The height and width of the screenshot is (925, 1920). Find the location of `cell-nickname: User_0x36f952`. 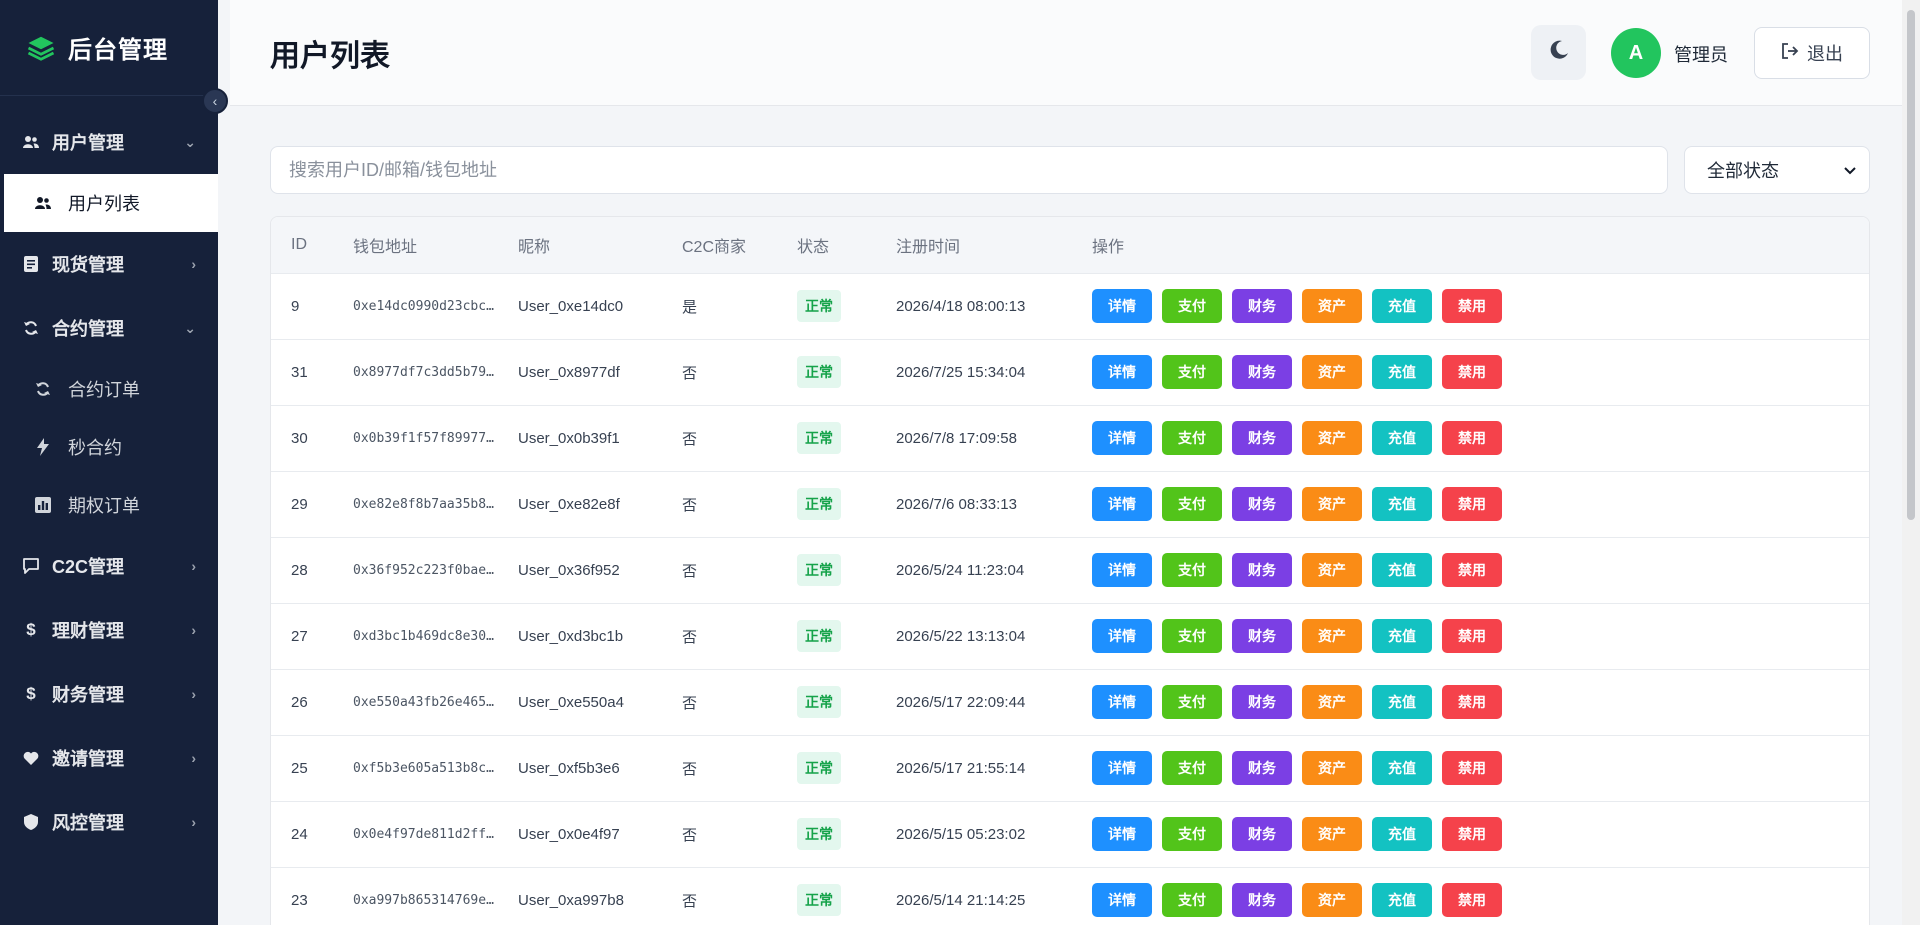

cell-nickname: User_0x36f952 is located at coordinates (569, 570).